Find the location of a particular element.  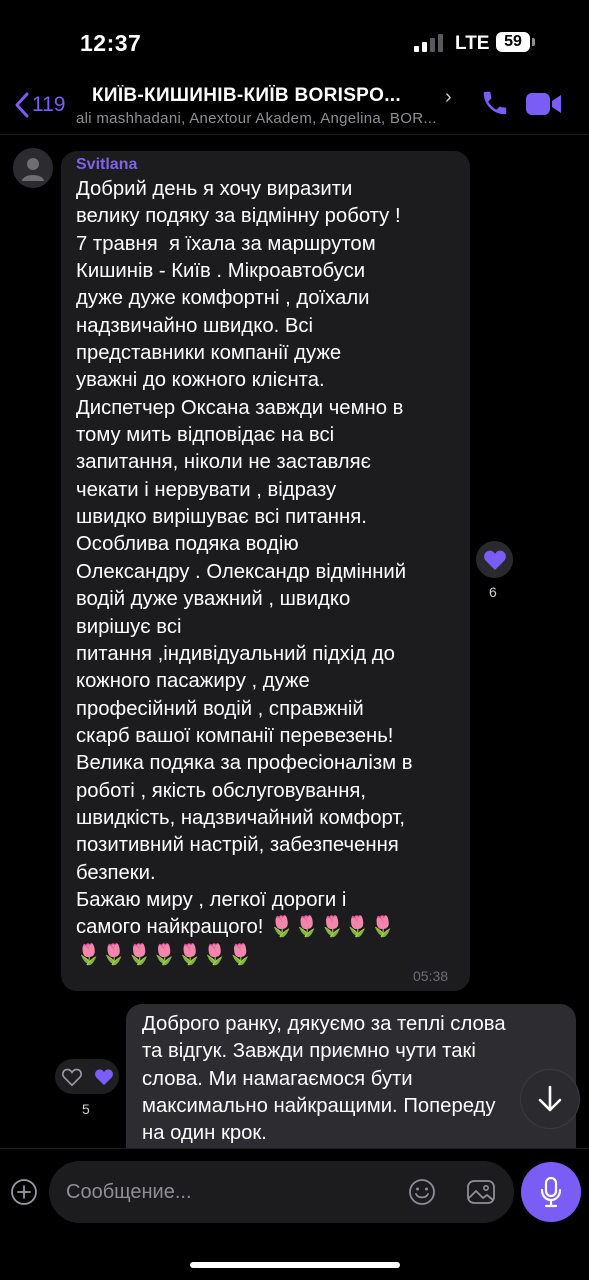

unread-count: 119 is located at coordinates (49, 104).